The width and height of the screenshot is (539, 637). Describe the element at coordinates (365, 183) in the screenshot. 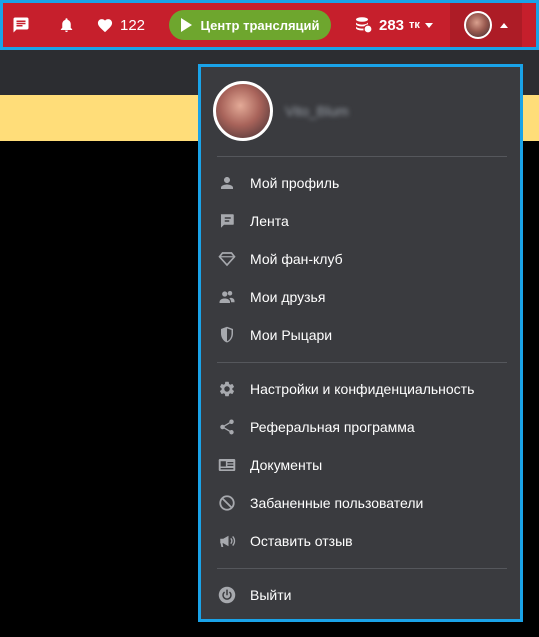

I see `menu-item-my-profile: Мой профиль` at that location.